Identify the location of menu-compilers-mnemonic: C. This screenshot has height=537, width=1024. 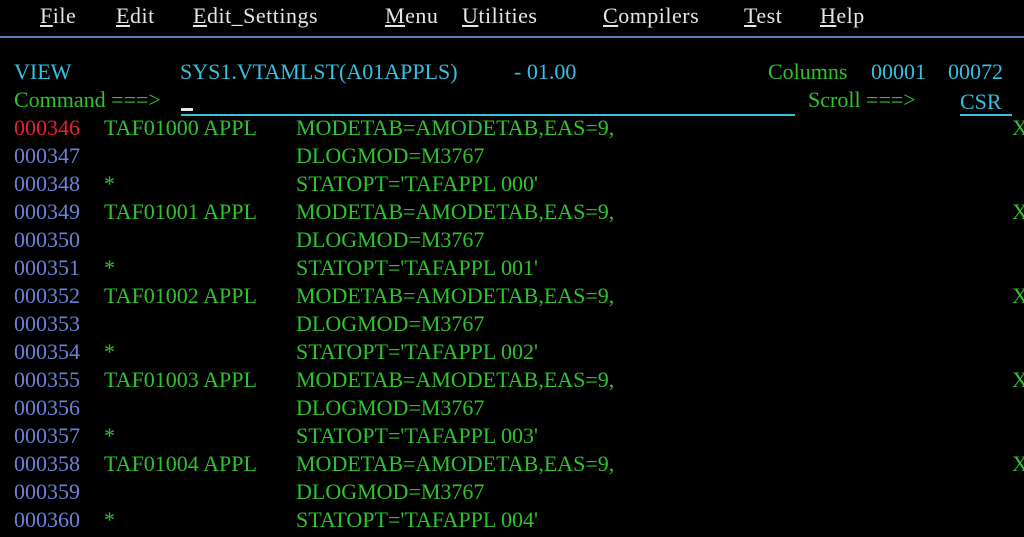
(611, 15).